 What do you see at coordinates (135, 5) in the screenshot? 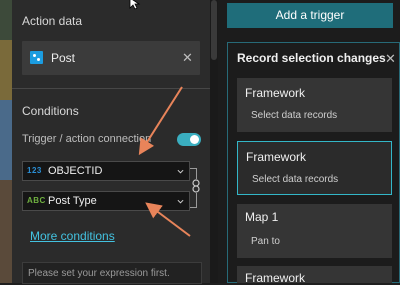
I see `mouse-cursor-icon` at bounding box center [135, 5].